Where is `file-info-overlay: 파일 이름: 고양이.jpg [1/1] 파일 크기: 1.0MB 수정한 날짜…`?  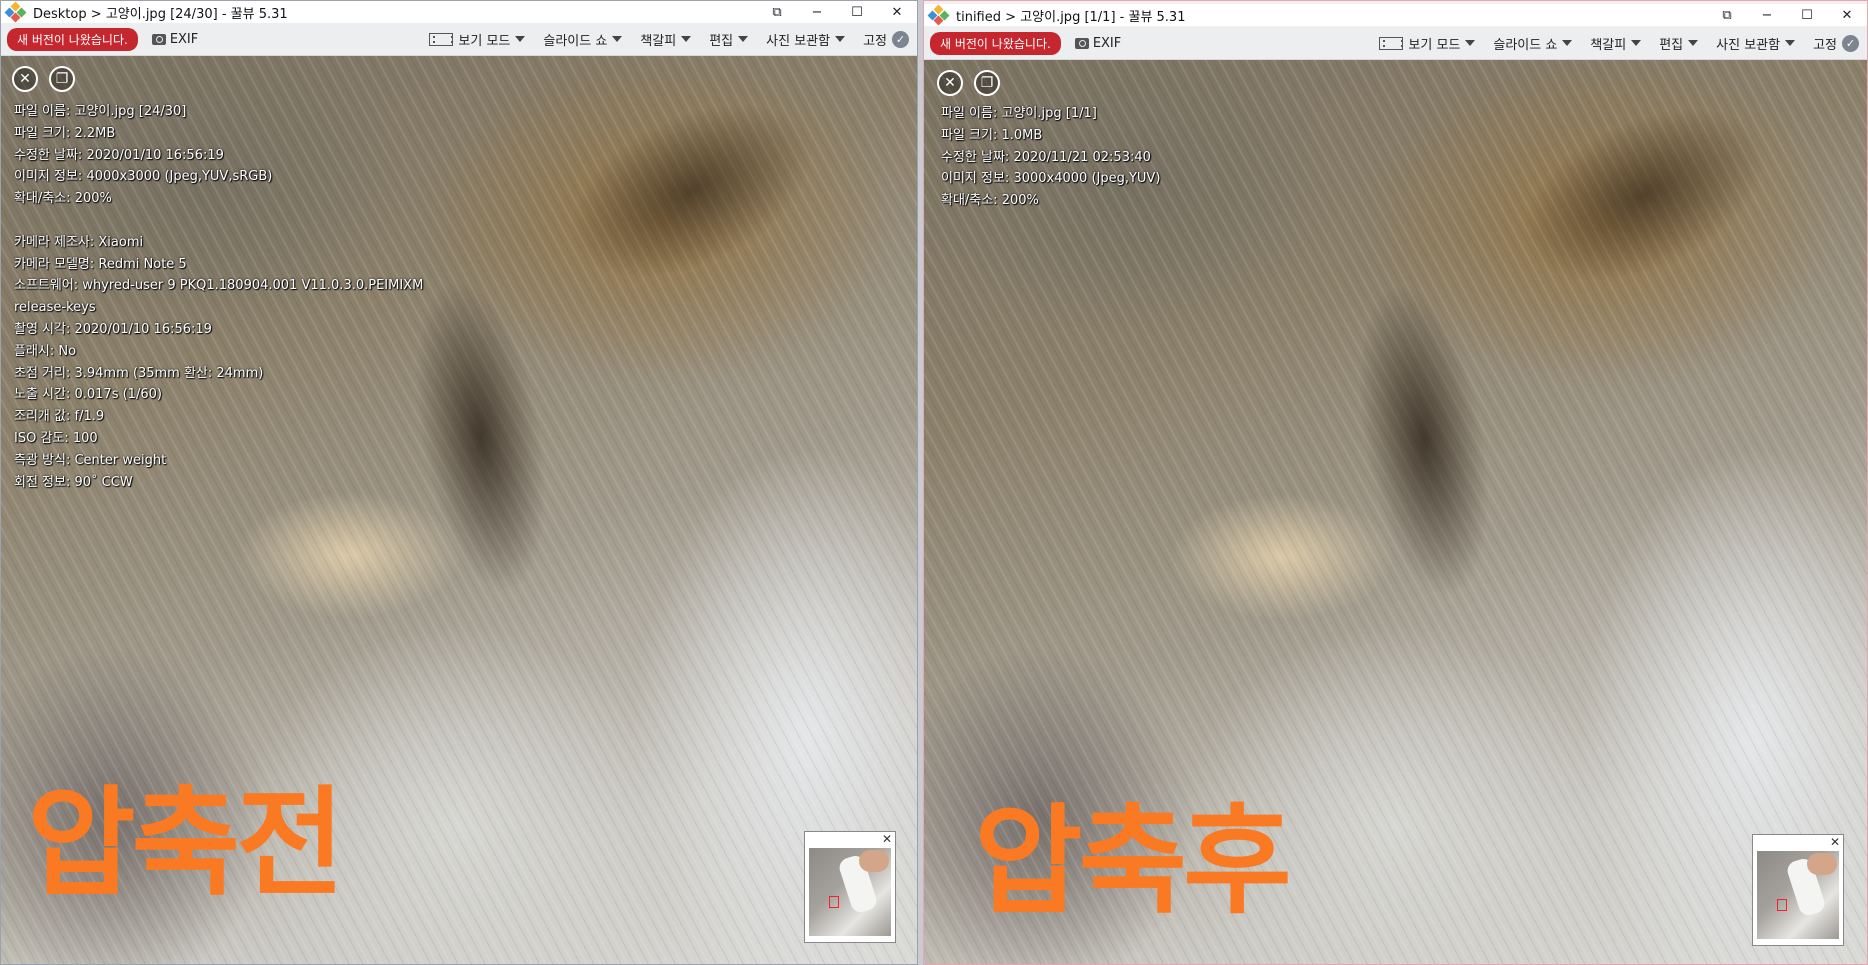 file-info-overlay: 파일 이름: 고양이.jpg [1/1] 파일 크기: 1.0MB 수정한 날짜… is located at coordinates (1050, 157).